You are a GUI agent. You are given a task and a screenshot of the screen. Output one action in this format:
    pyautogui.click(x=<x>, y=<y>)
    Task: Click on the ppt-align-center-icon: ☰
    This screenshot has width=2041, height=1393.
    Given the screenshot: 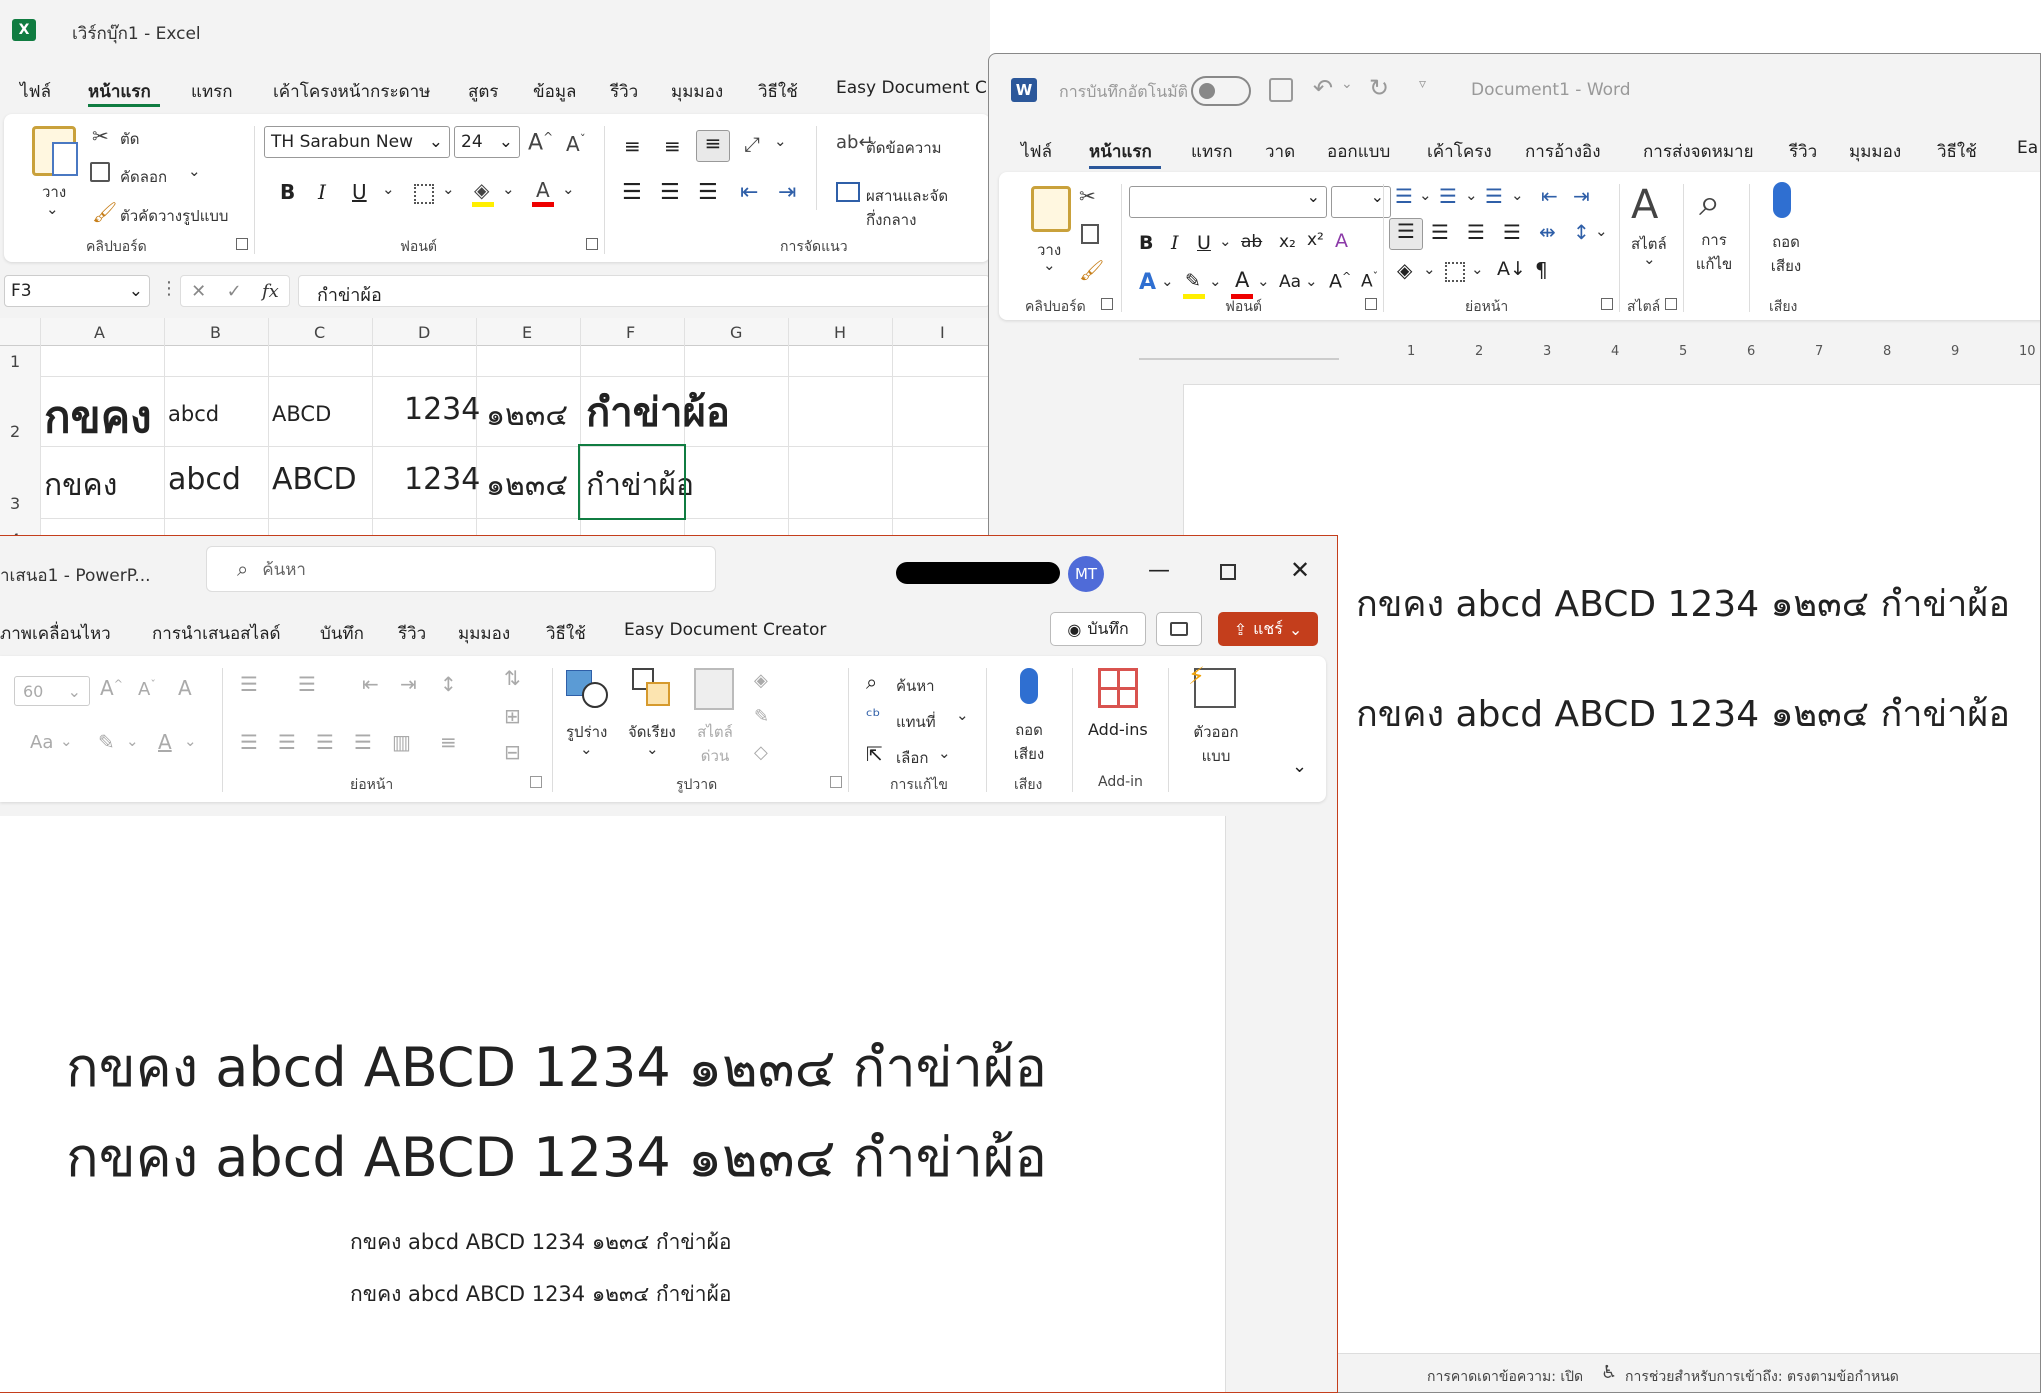 What is the action you would take?
    pyautogui.click(x=287, y=742)
    